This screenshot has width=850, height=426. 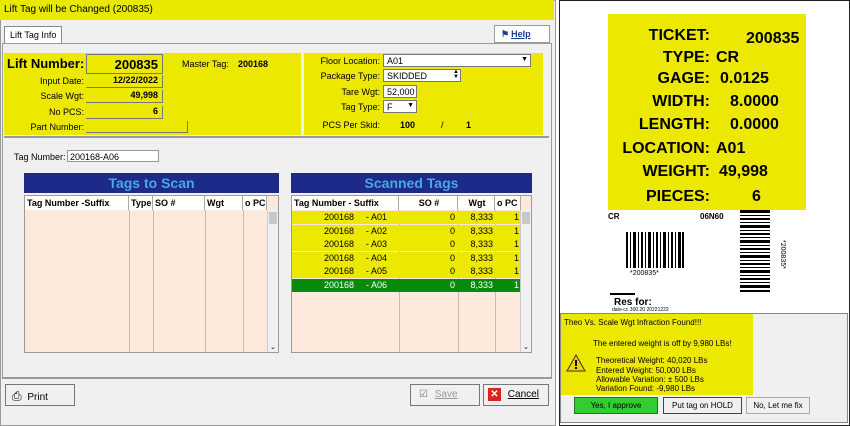 What do you see at coordinates (773, 38) in the screenshot?
I see `ticket-value: 200835` at bounding box center [773, 38].